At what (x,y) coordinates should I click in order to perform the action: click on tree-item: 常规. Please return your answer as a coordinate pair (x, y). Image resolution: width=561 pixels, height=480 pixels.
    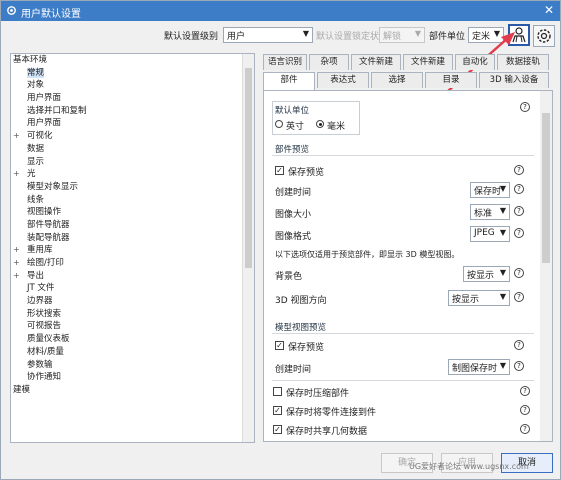
    Looking at the image, I should click on (132, 73).